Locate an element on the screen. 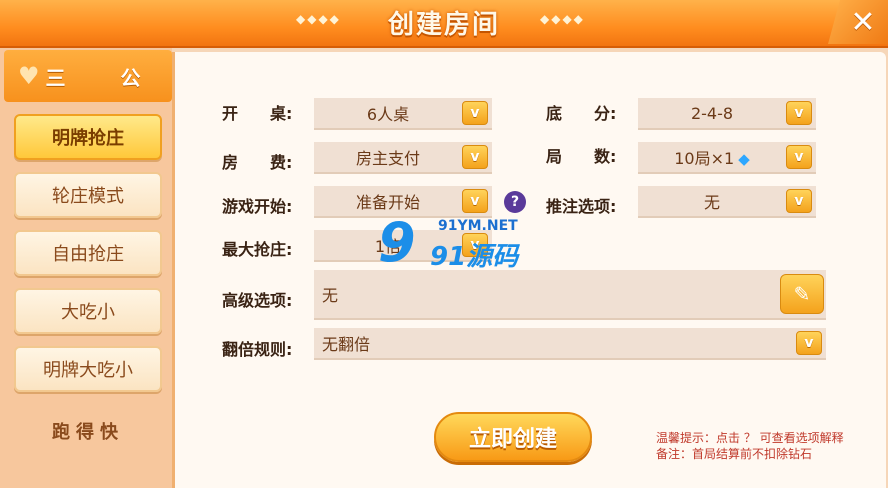  watermark-big: 9 is located at coordinates (397, 242).